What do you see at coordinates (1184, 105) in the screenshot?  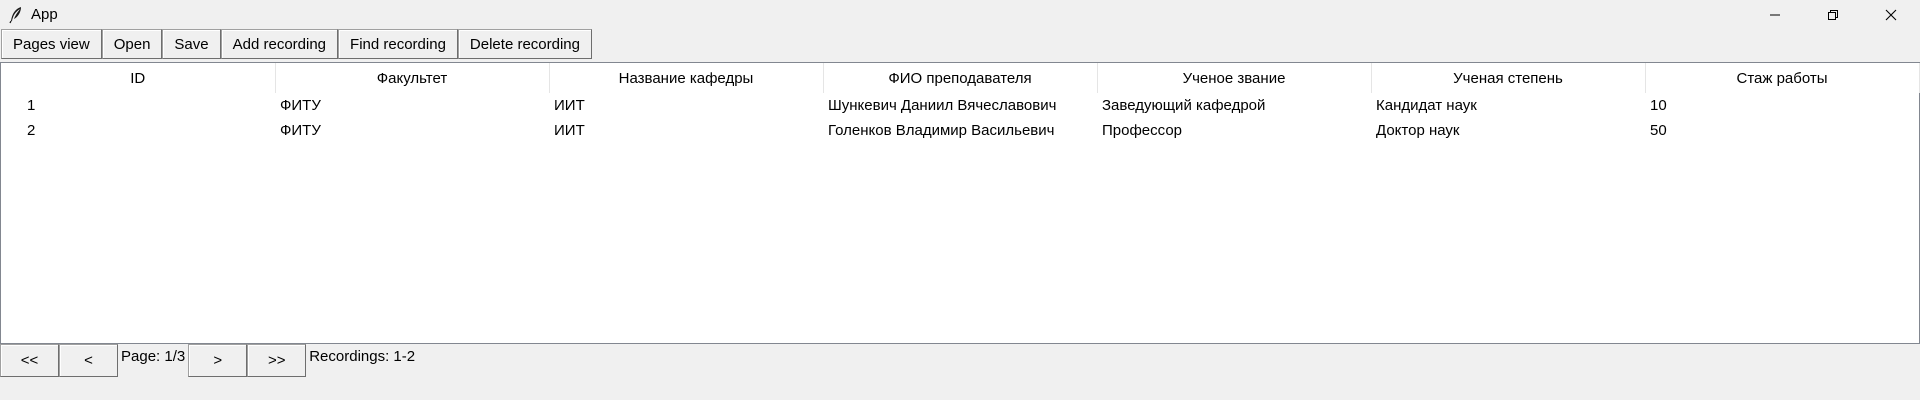 I see `table-cell: Заведующий кафедрой` at bounding box center [1184, 105].